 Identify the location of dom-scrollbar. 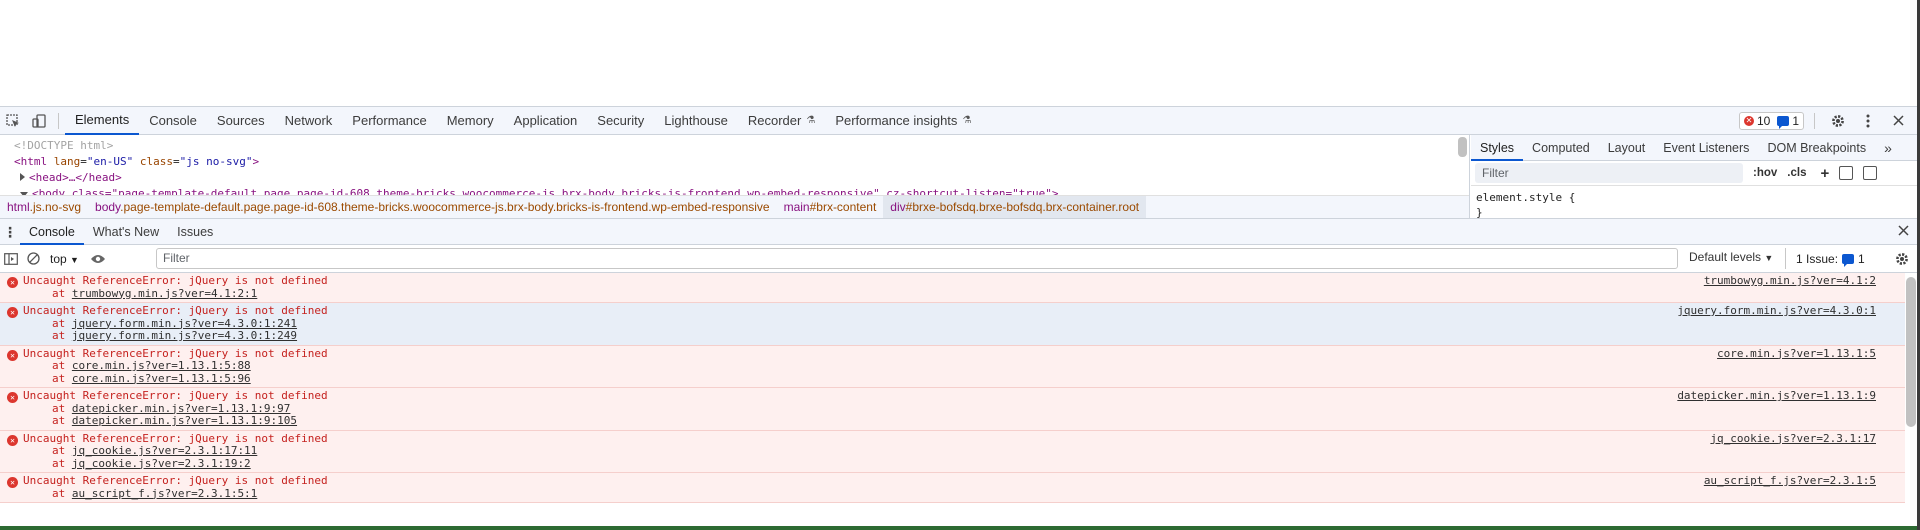
(1462, 147).